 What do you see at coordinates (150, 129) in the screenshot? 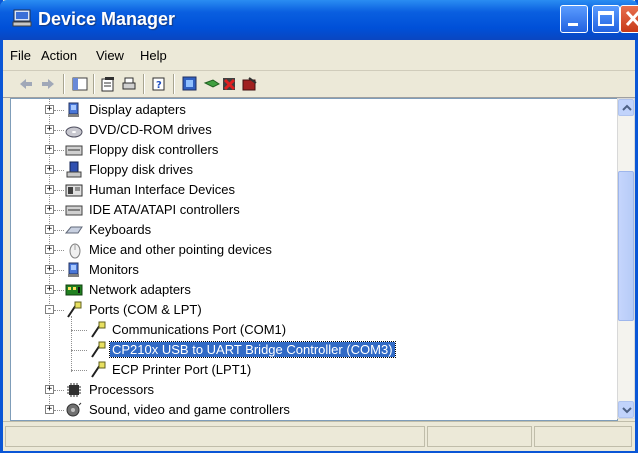
I see `tree-item-label: DVD/CD-ROM drives` at bounding box center [150, 129].